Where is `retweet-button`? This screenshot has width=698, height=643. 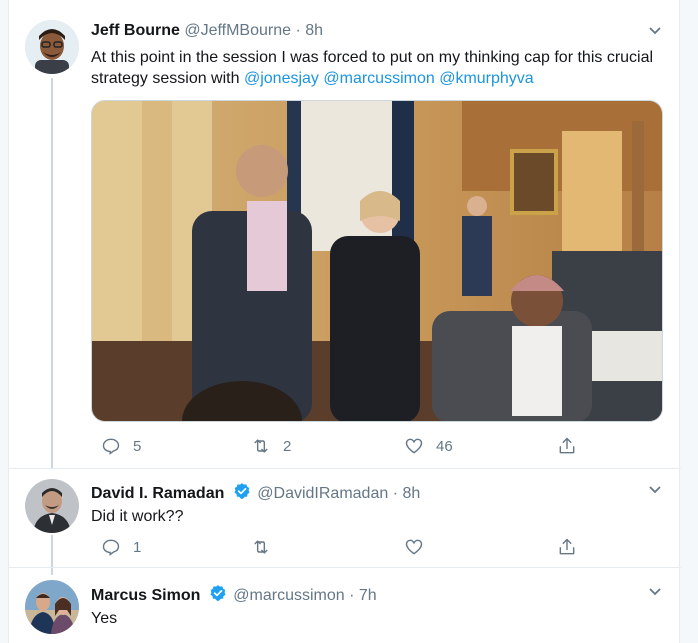
retweet-button is located at coordinates (261, 547).